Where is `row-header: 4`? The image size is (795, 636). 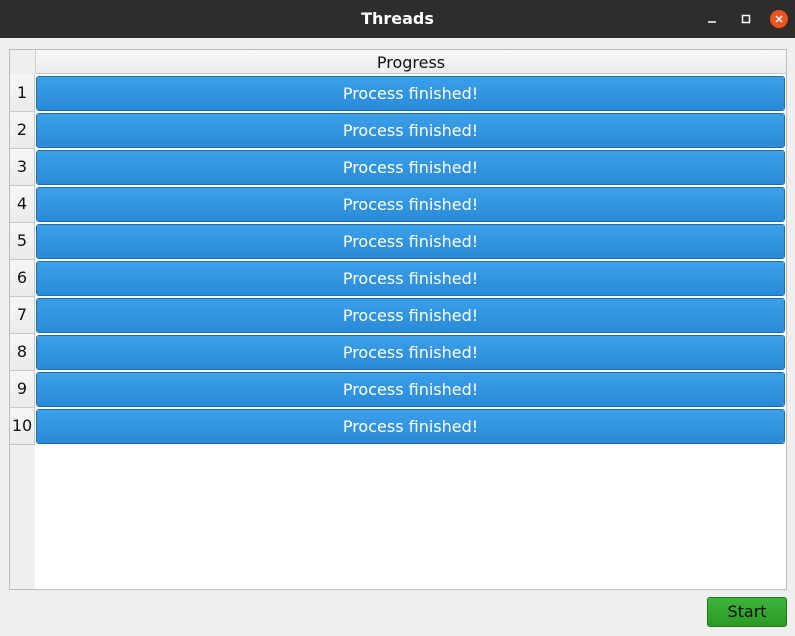 row-header: 4 is located at coordinates (22, 204).